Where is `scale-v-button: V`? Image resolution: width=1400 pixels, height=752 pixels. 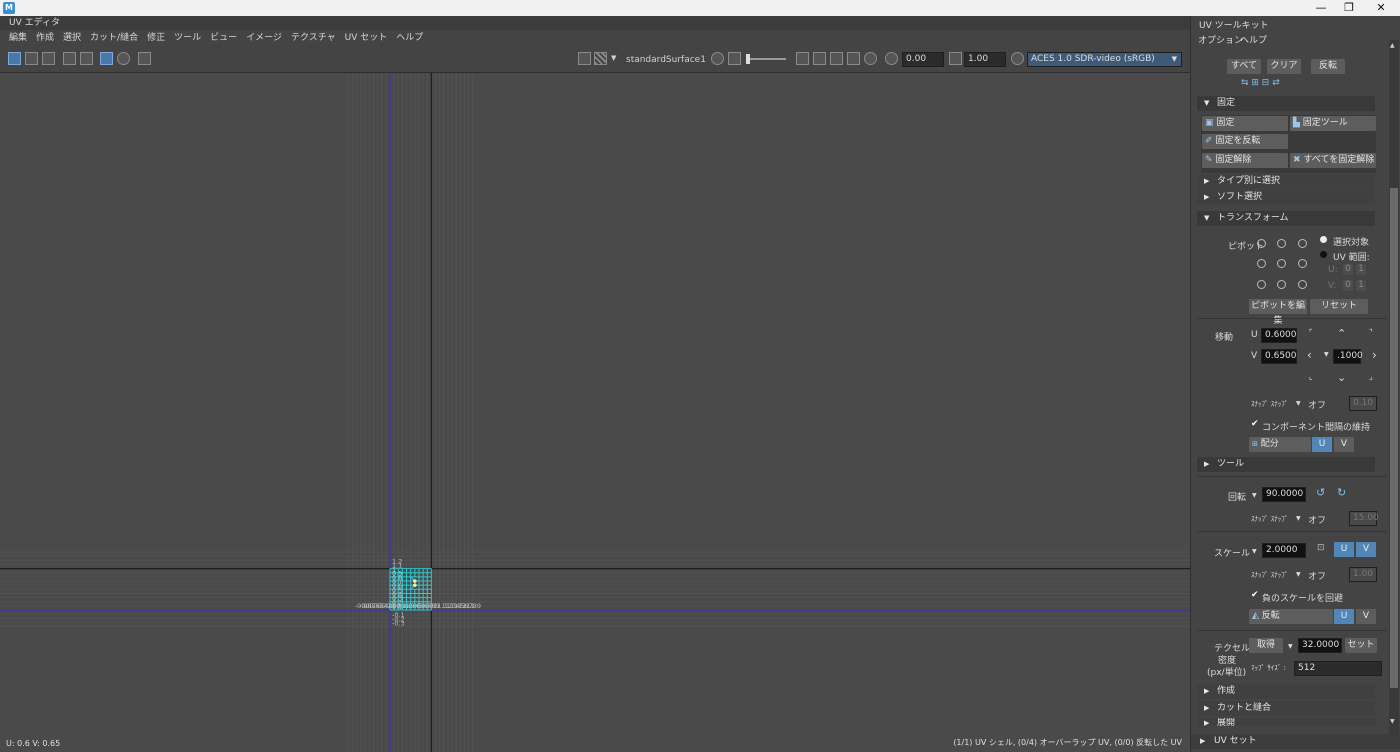 scale-v-button: V is located at coordinates (1366, 549).